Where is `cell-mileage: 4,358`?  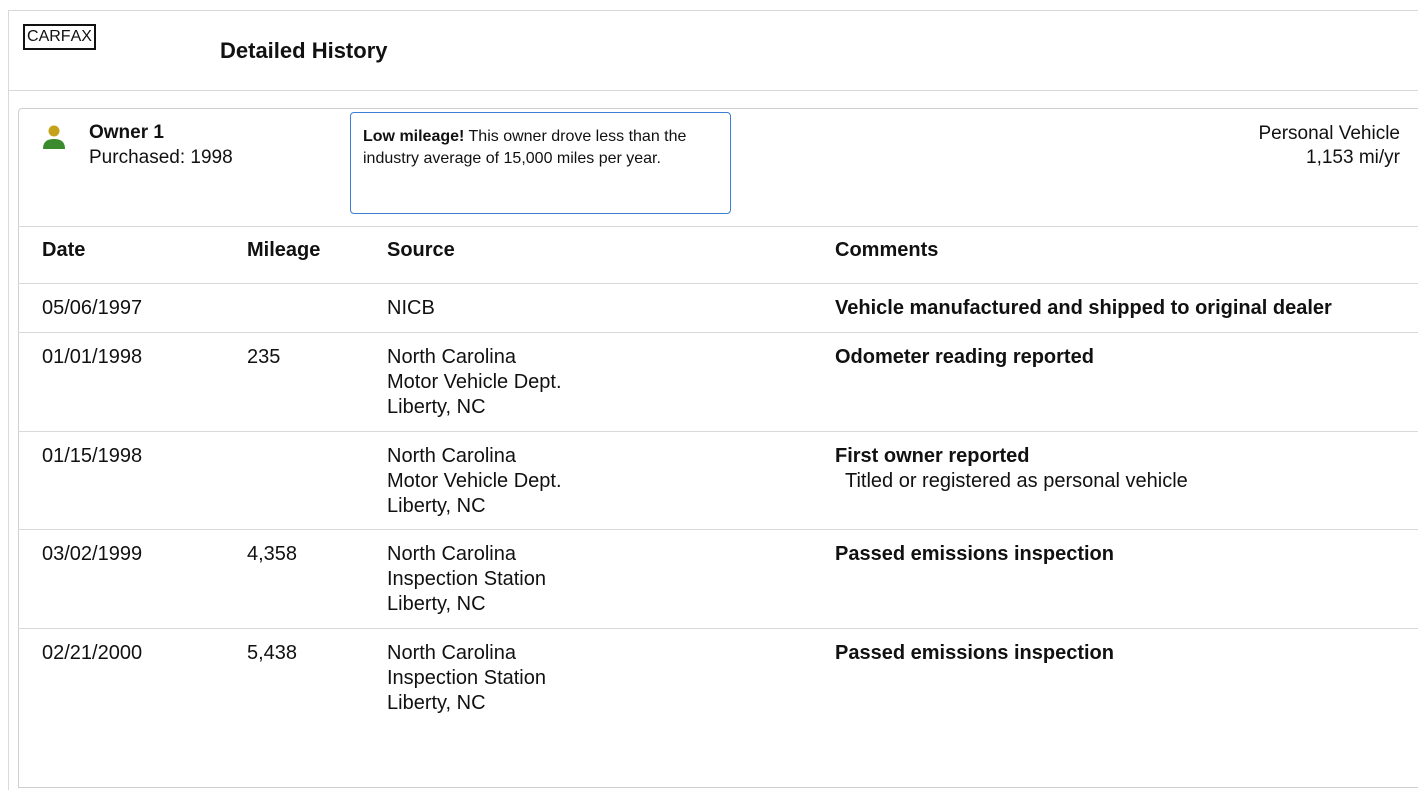 cell-mileage: 4,358 is located at coordinates (272, 554).